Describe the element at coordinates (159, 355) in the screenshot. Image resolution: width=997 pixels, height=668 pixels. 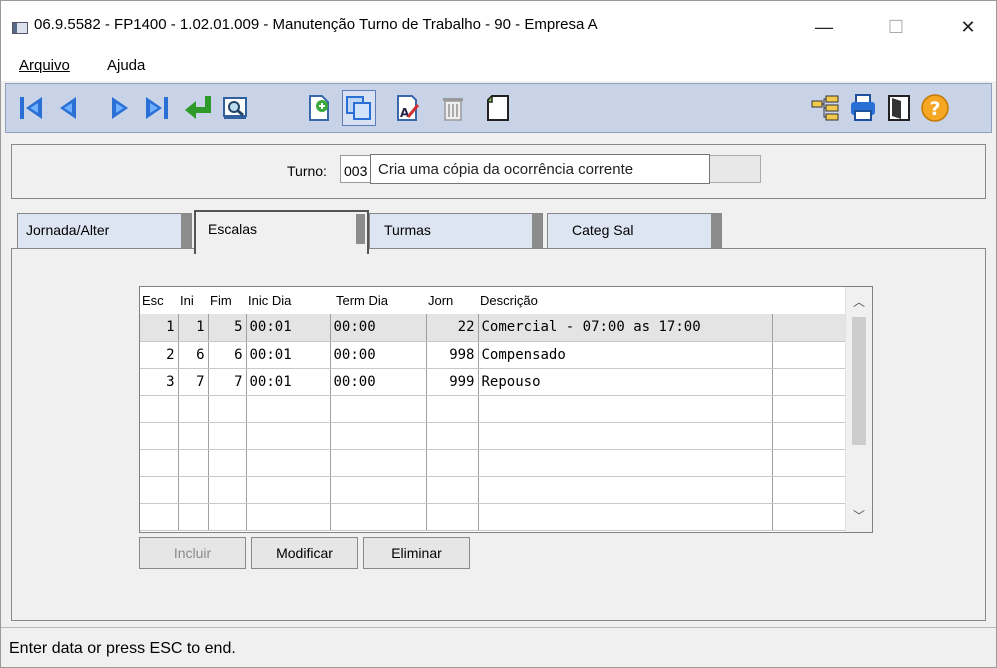
I see `table-cell: 2` at that location.